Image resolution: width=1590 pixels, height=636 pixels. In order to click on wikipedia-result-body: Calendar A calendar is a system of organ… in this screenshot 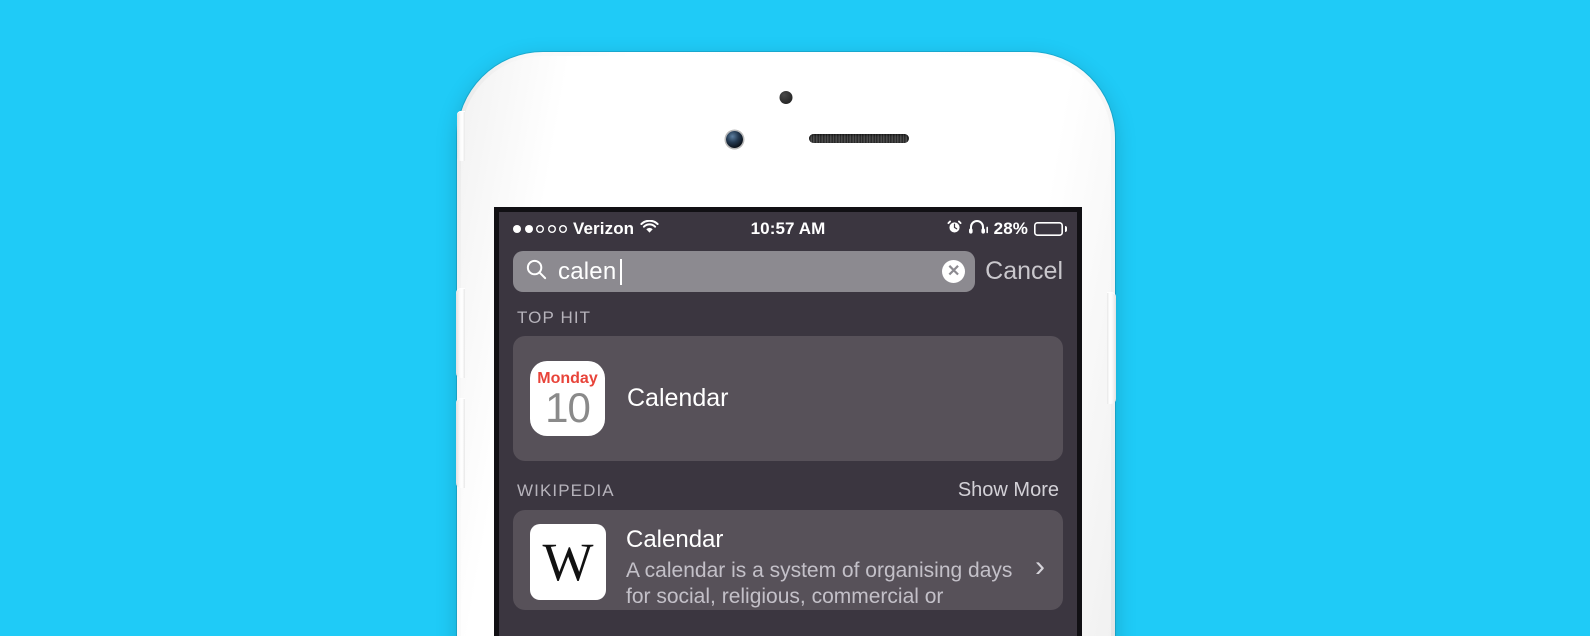, I will do `click(828, 567)`.